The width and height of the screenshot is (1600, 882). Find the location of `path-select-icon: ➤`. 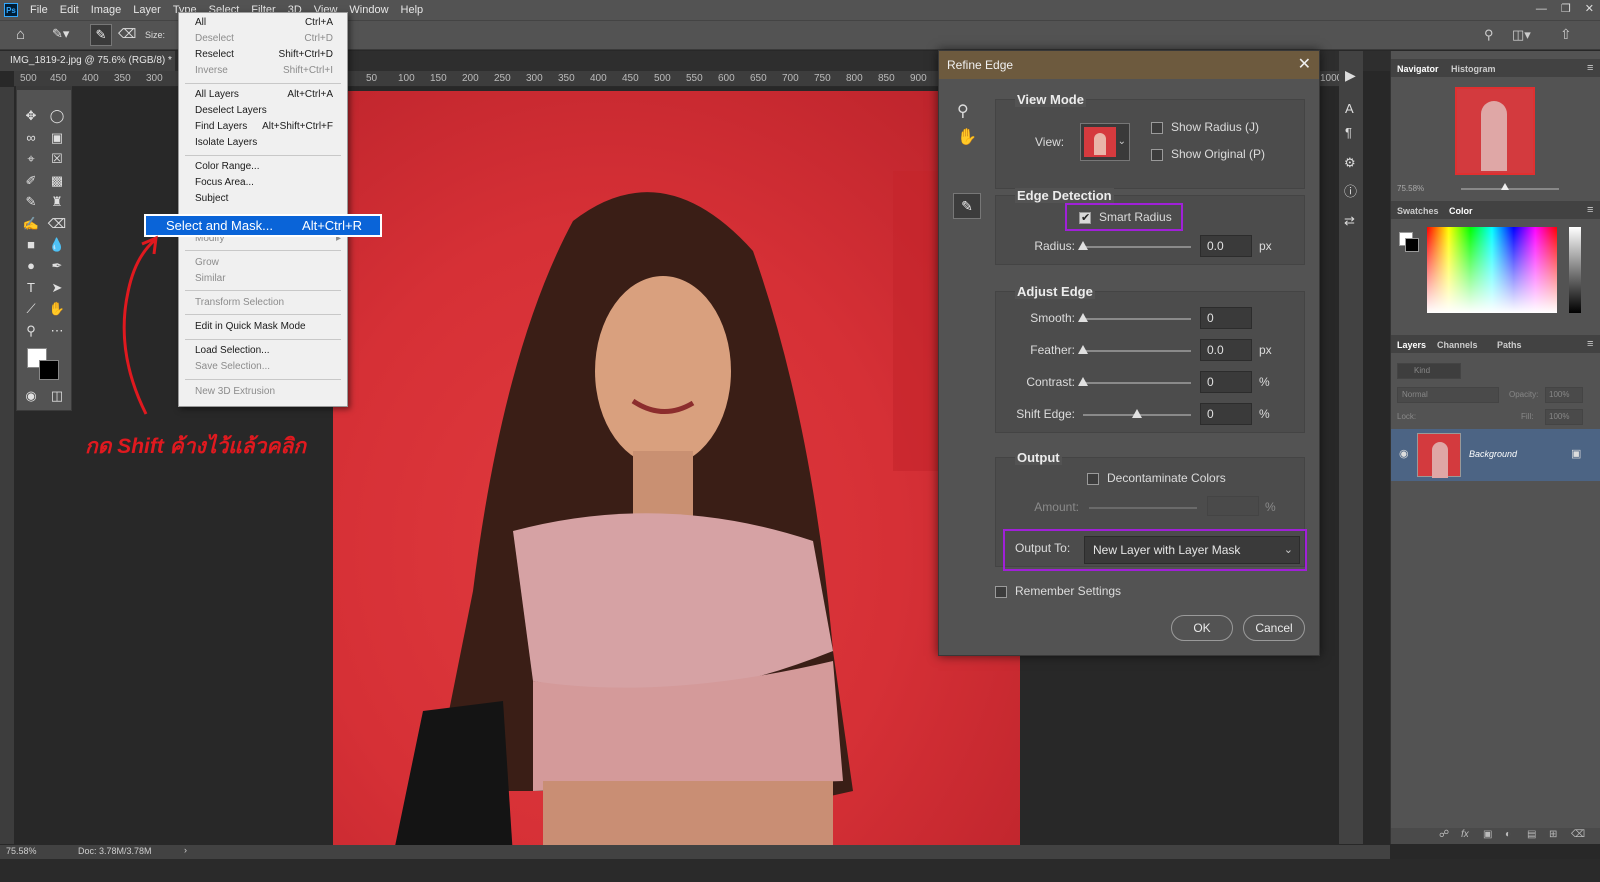

path-select-icon: ➤ is located at coordinates (57, 288).